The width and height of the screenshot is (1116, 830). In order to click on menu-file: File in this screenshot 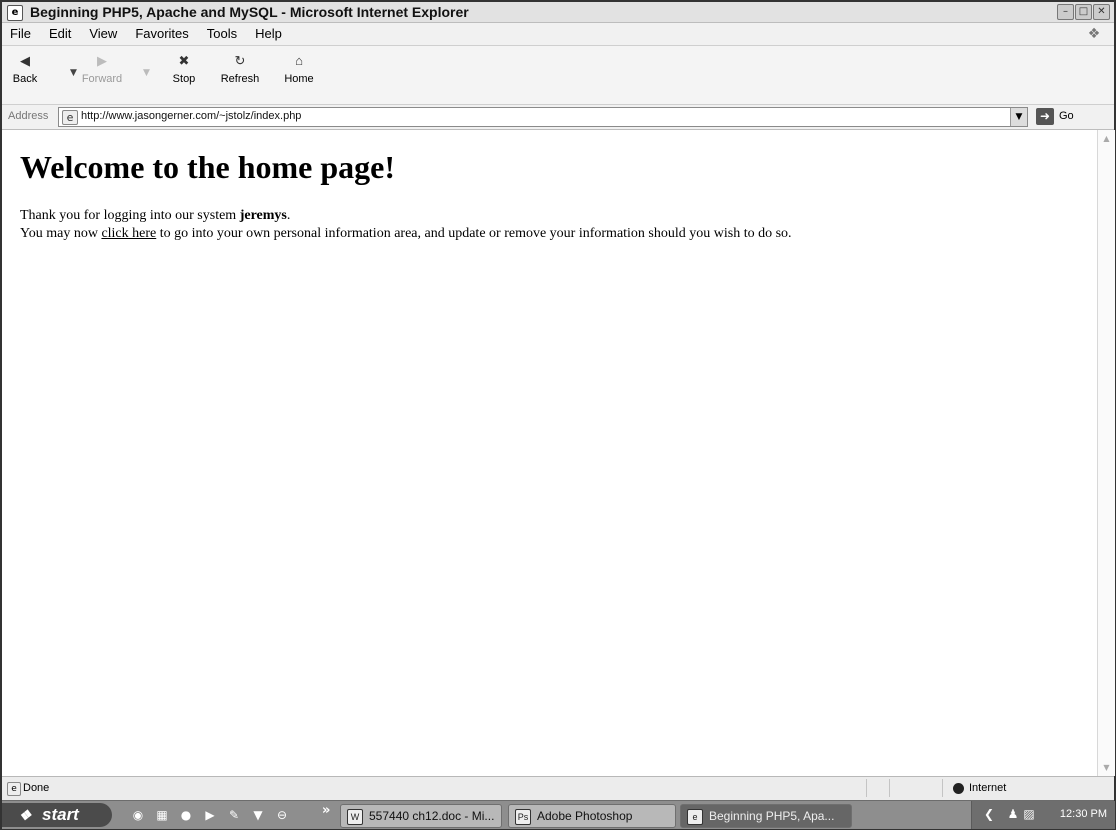, I will do `click(20, 33)`.